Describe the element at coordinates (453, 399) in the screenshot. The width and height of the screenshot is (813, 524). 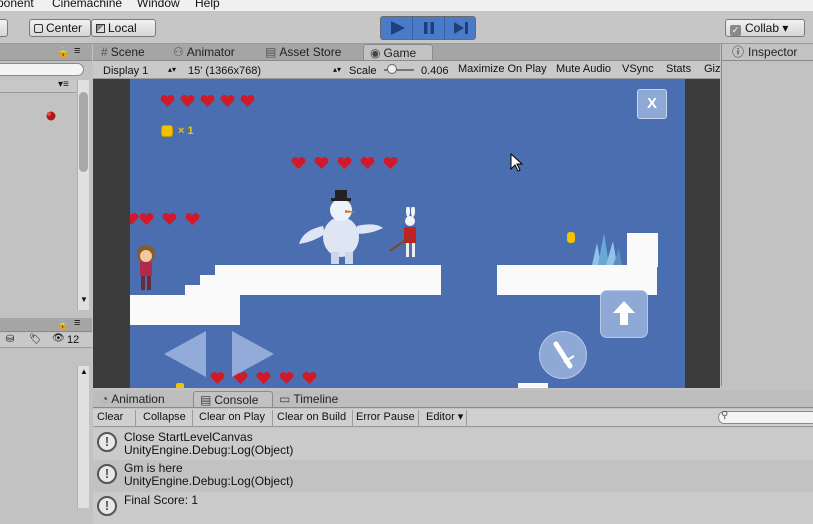
I see `console-tabstrip: ◔ Animation ▤ Console ▭ Timeline` at that location.